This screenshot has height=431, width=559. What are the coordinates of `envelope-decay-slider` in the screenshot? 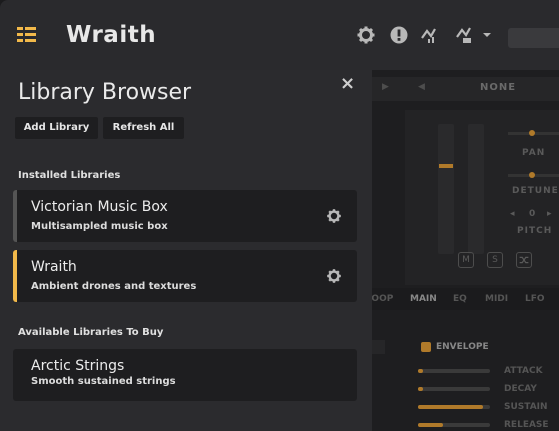 It's located at (454, 389).